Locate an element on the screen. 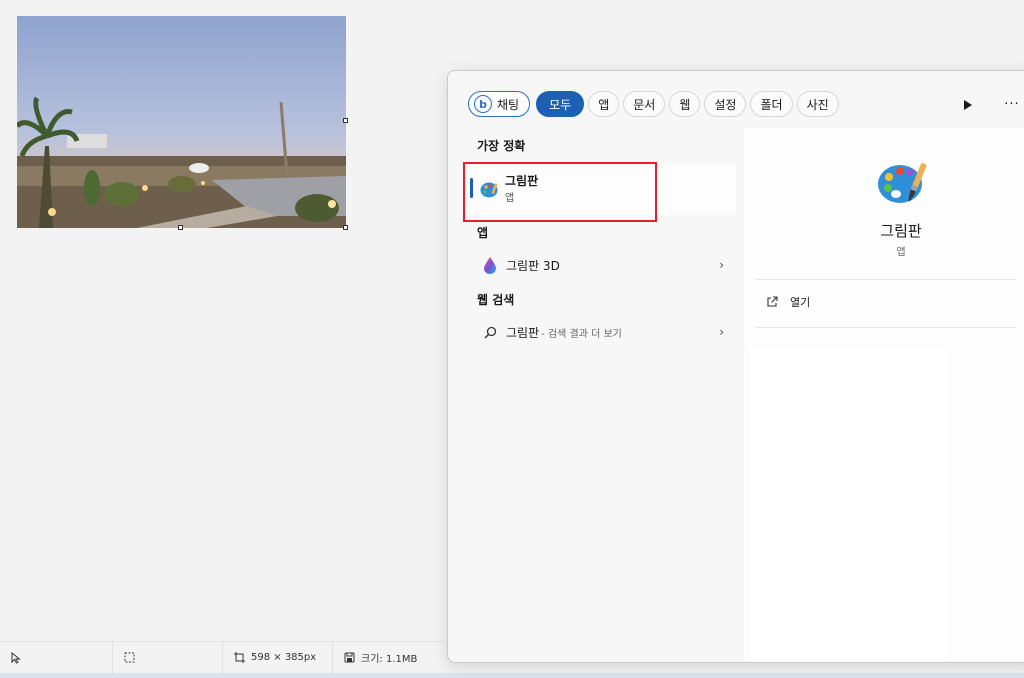 Image resolution: width=1024 pixels, height=678 pixels. selection-icon is located at coordinates (129, 658).